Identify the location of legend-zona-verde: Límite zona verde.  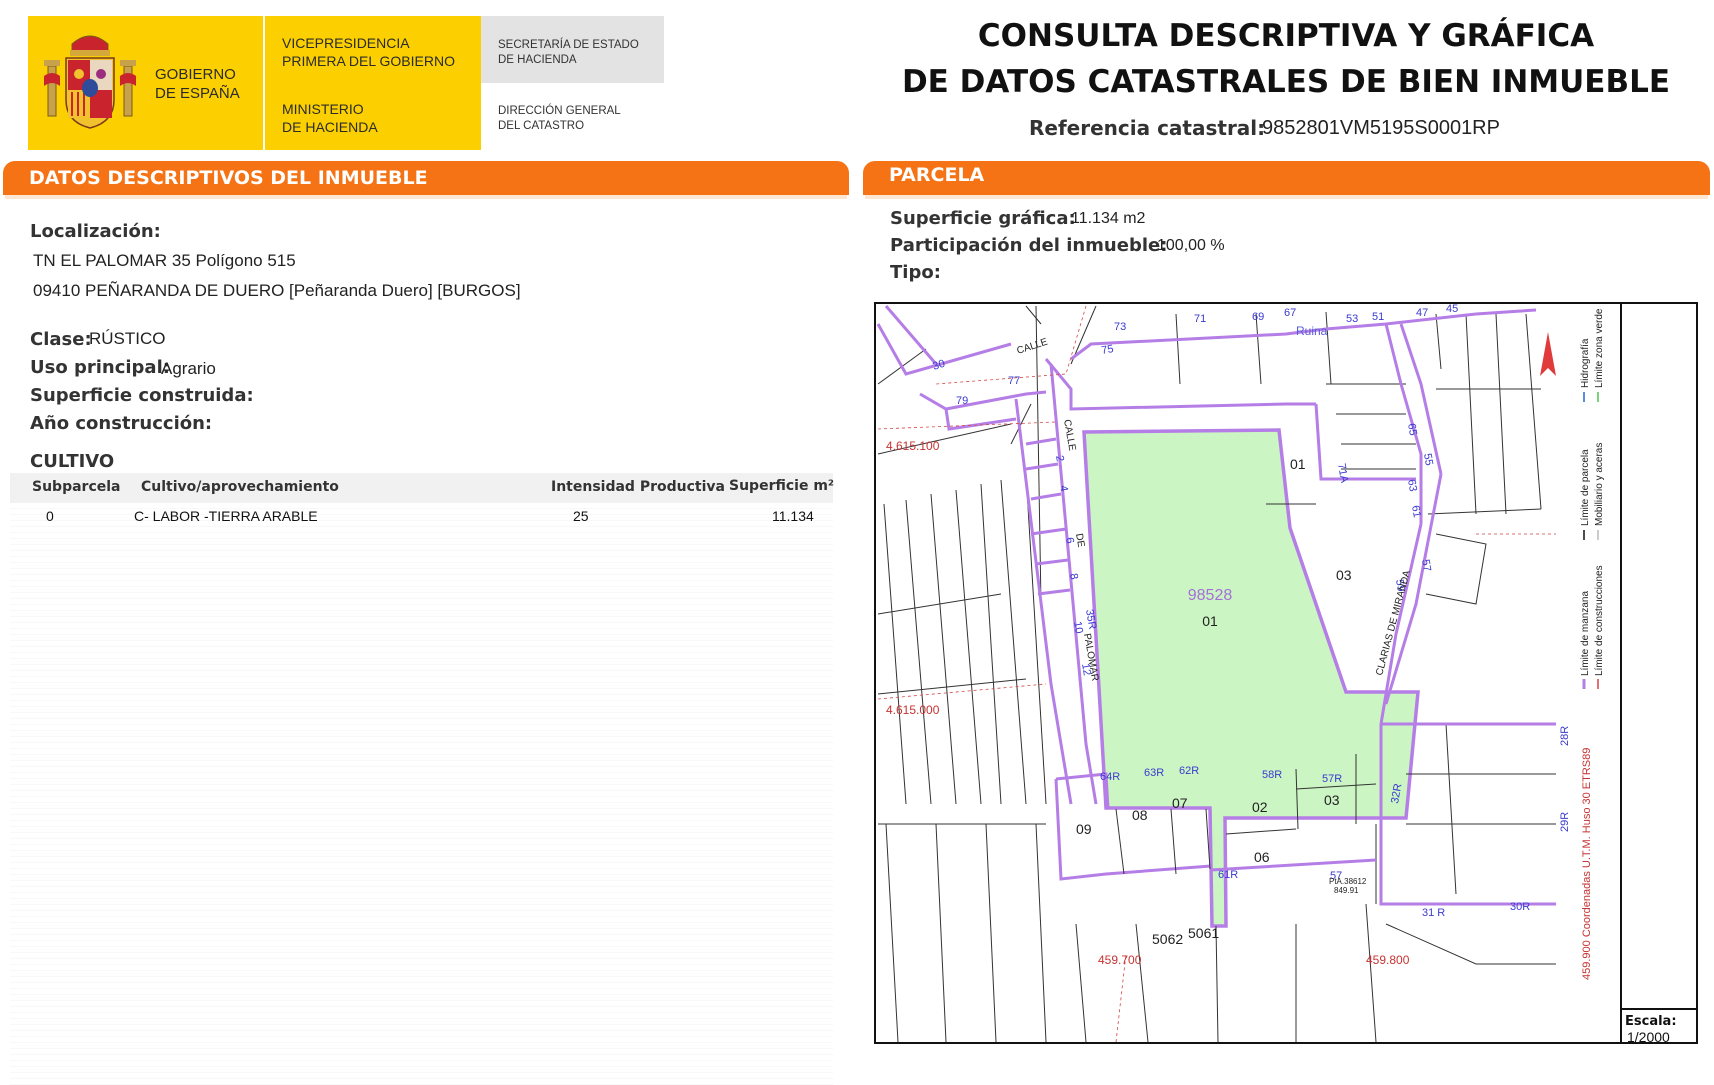
(1599, 348).